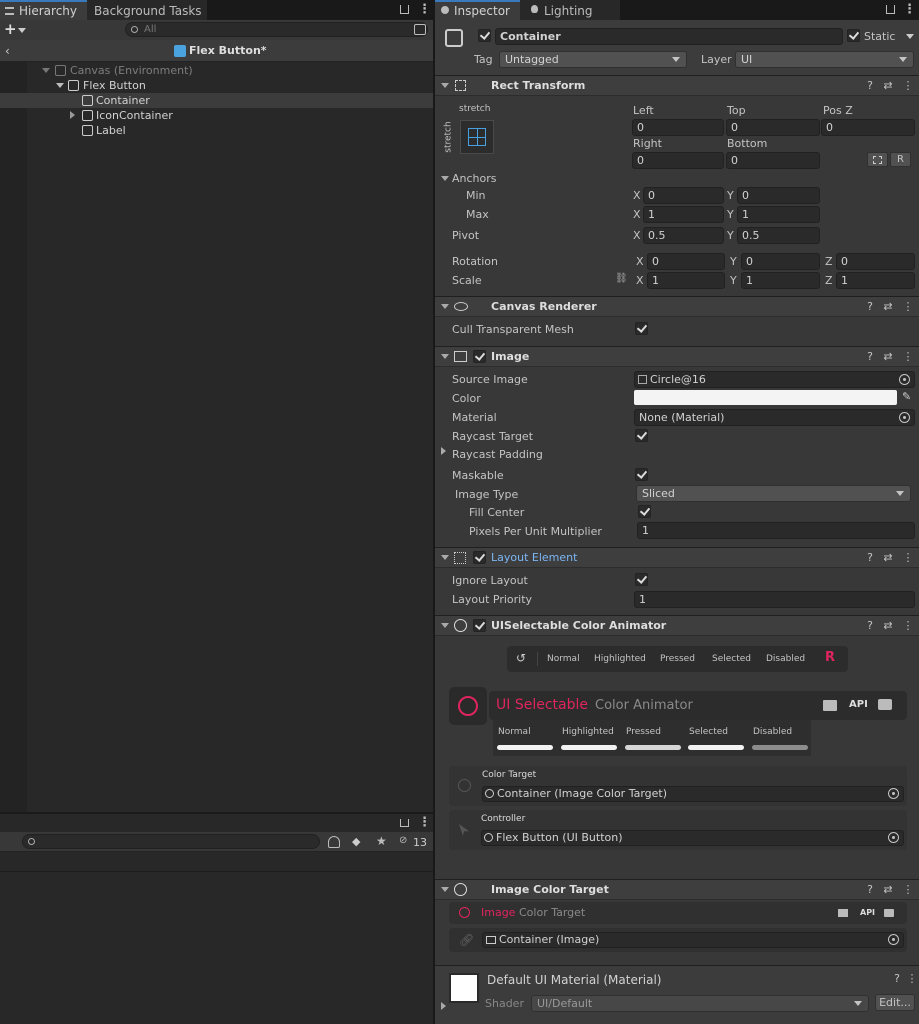 The width and height of the screenshot is (919, 1024). I want to click on pivot-x-input: 0.5, so click(683, 235).